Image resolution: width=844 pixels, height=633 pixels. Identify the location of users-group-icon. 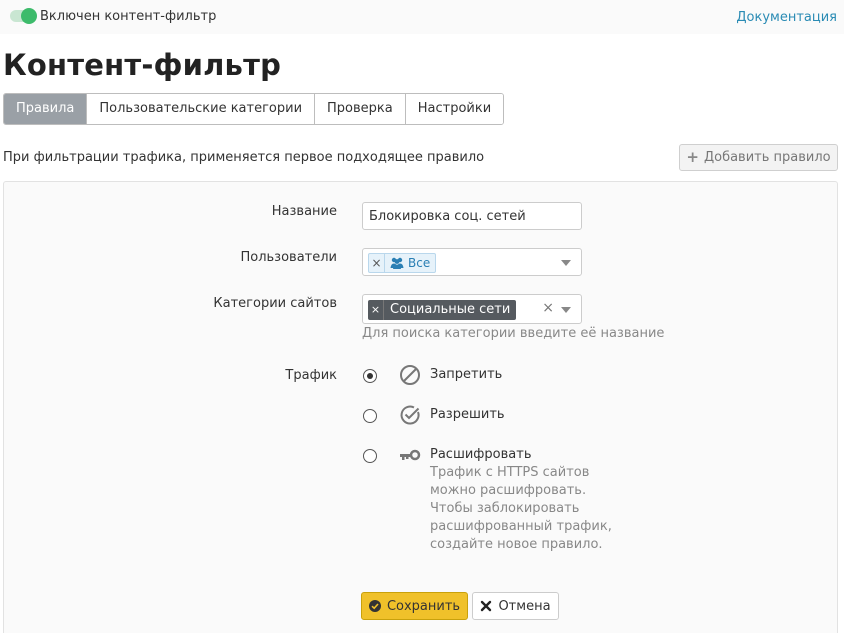
(397, 263).